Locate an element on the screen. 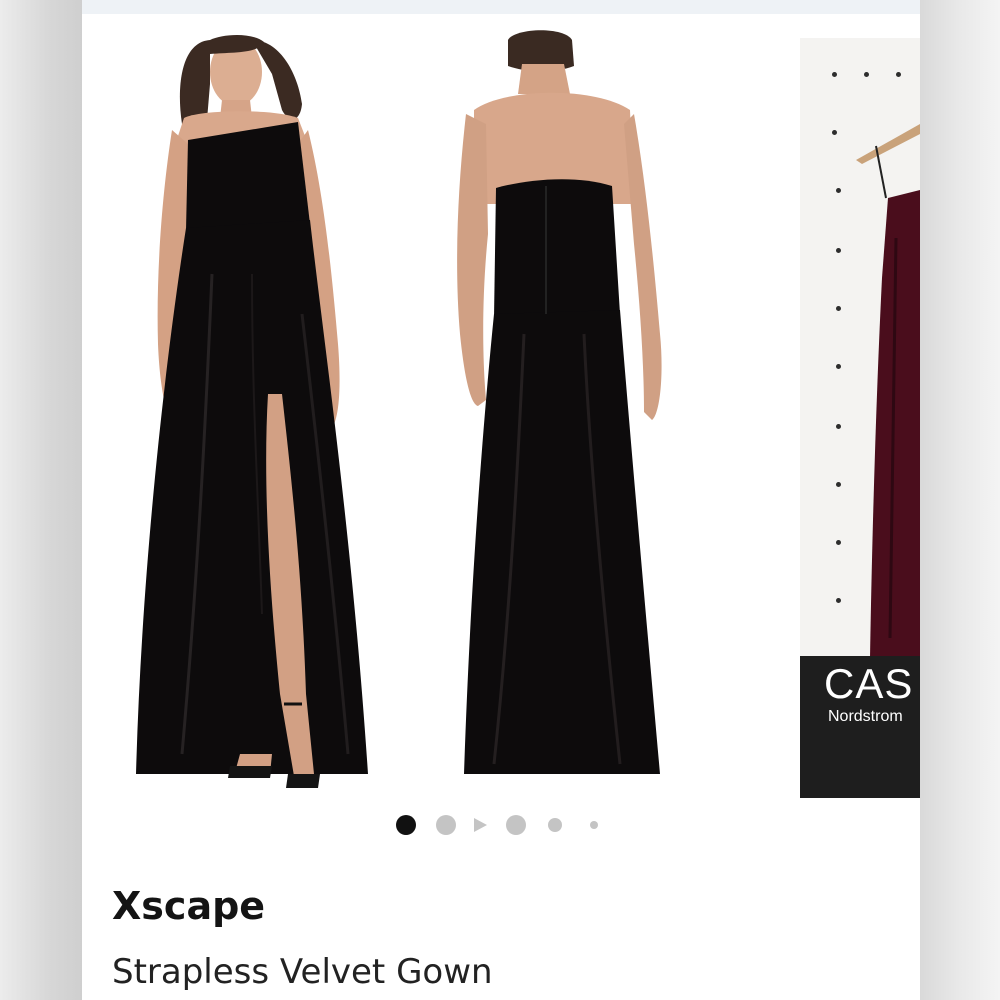 The image size is (1000, 1000). product-title: Strapless Velvet Gown is located at coordinates (302, 972).